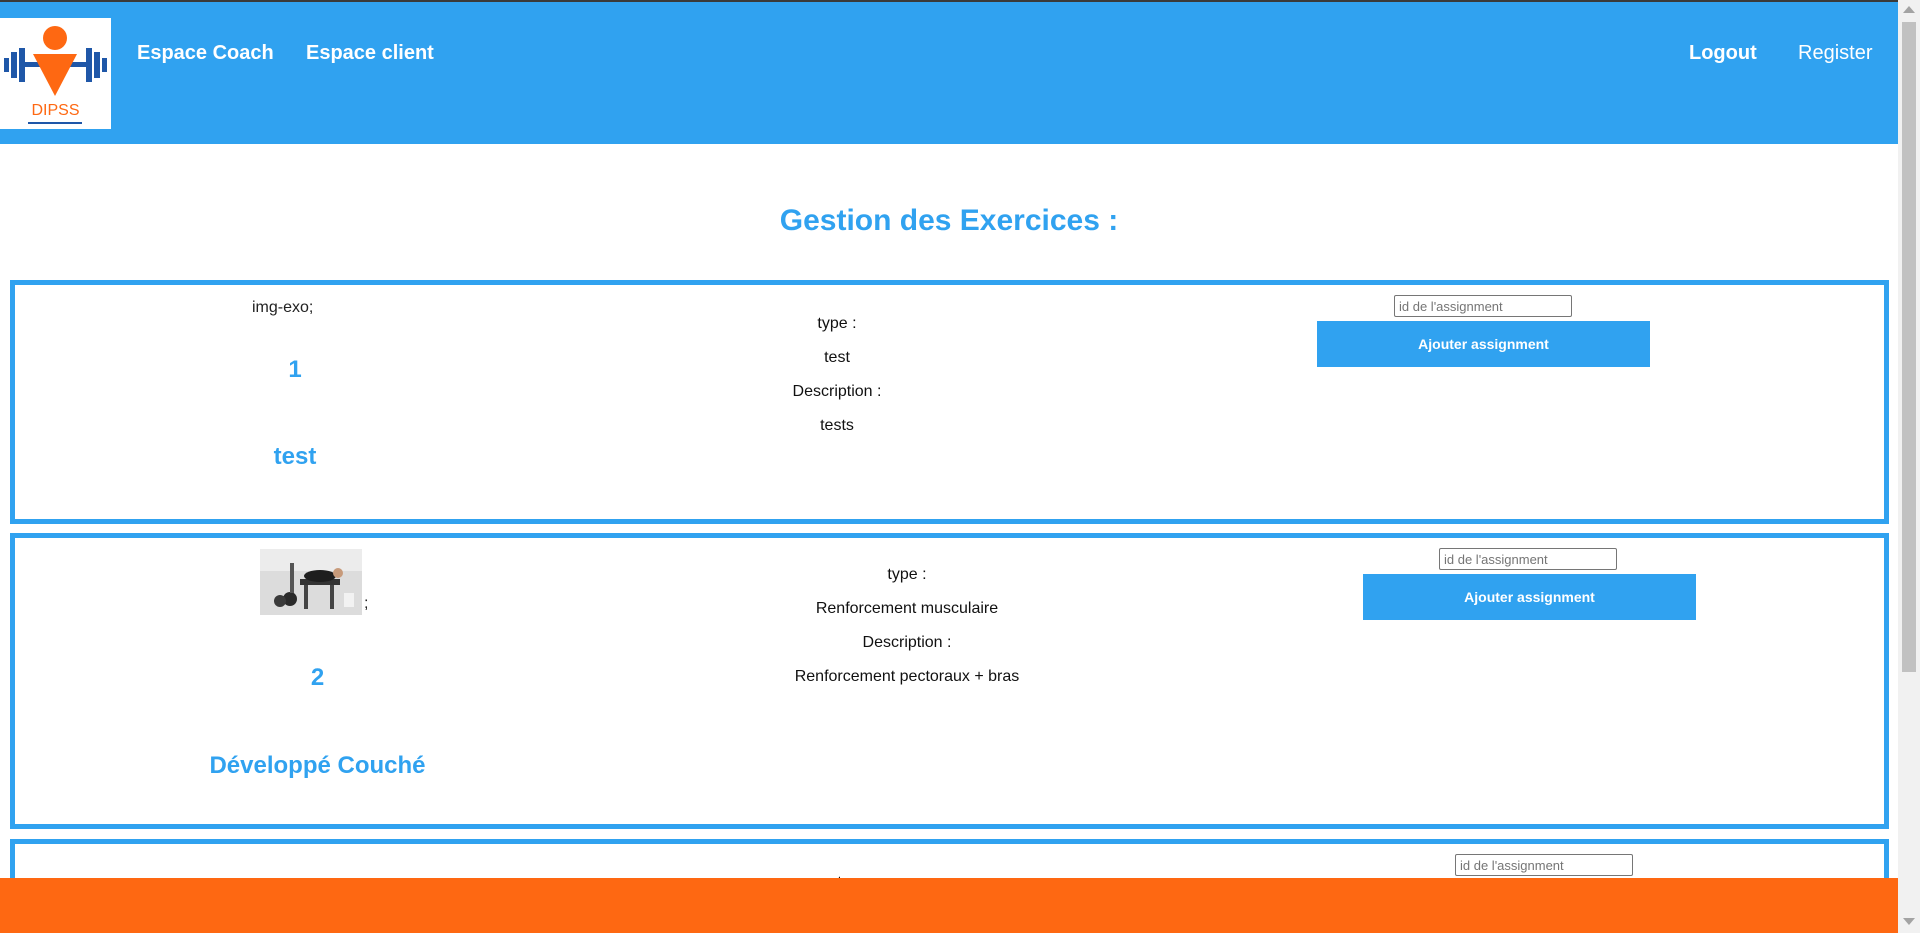  What do you see at coordinates (295, 402) in the screenshot?
I see `exercise-info: img-exo; 1 test` at bounding box center [295, 402].